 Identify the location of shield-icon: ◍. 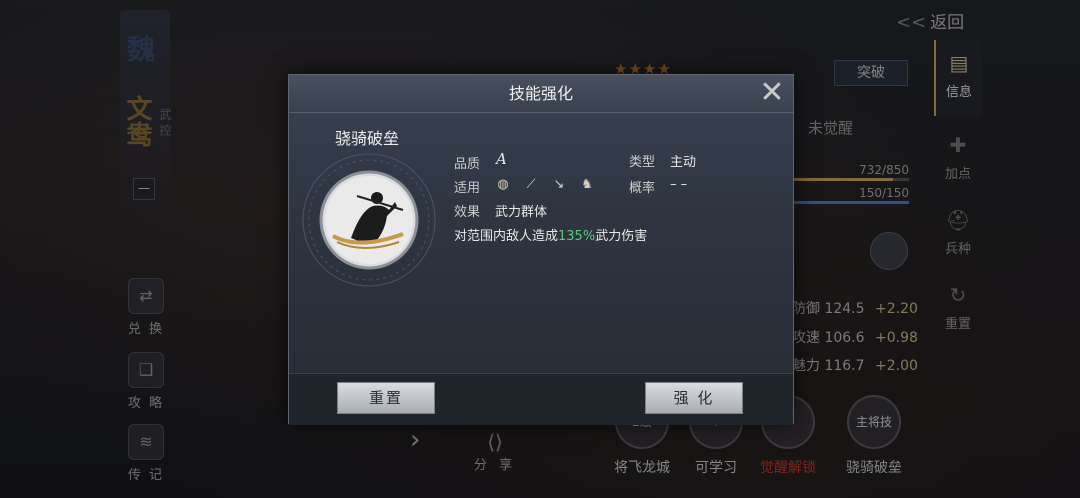
(503, 184).